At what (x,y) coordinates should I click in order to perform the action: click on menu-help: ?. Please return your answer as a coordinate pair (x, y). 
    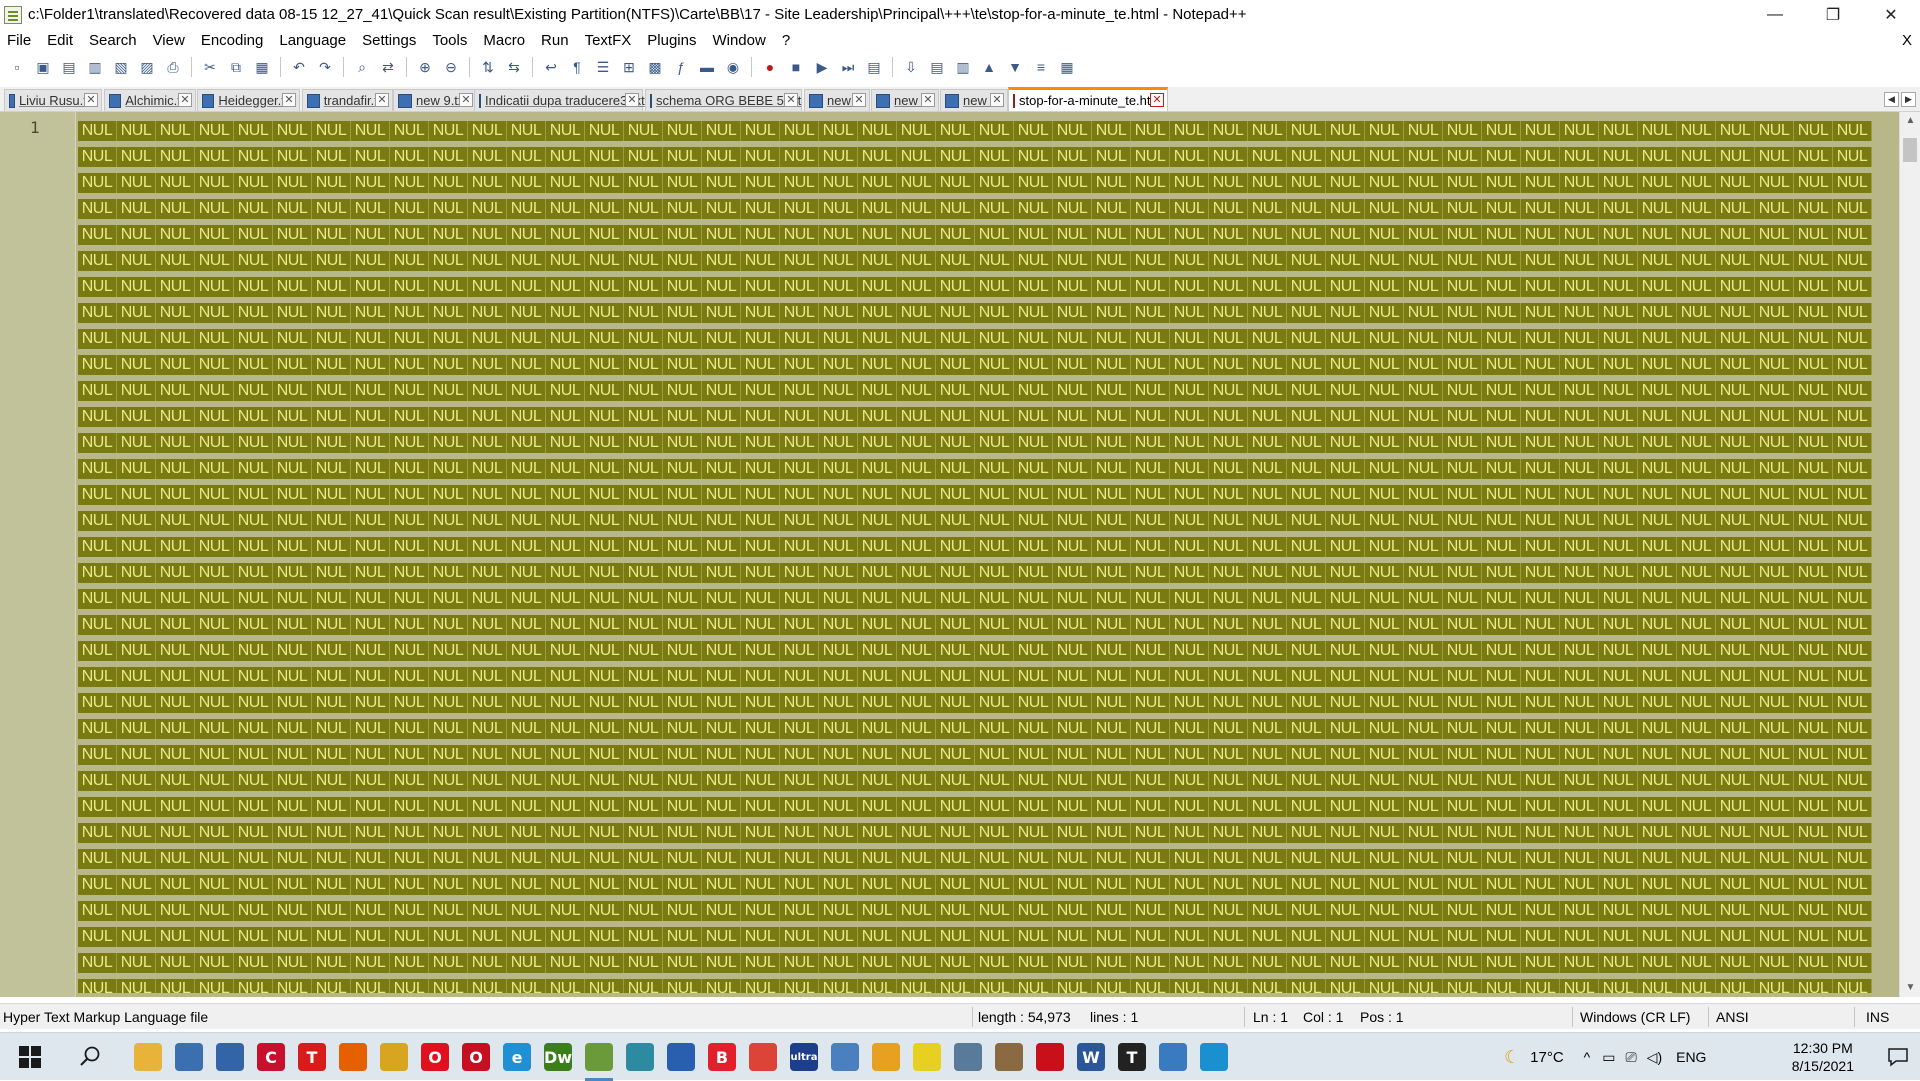
    Looking at the image, I should click on (786, 41).